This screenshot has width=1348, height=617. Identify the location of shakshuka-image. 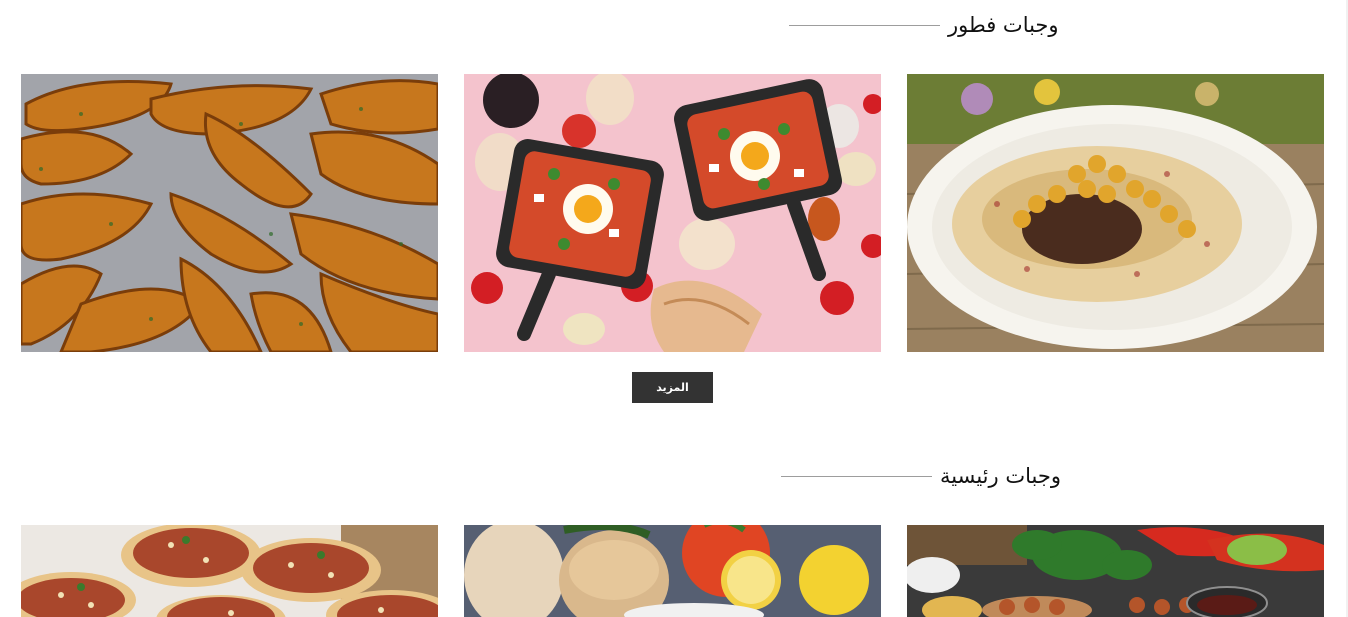
(672, 213).